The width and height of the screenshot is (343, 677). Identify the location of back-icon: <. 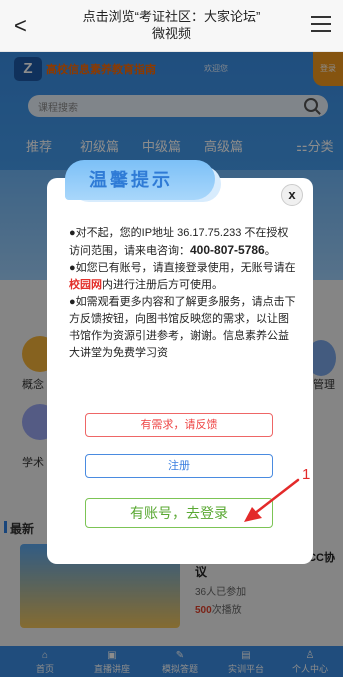
(26, 26).